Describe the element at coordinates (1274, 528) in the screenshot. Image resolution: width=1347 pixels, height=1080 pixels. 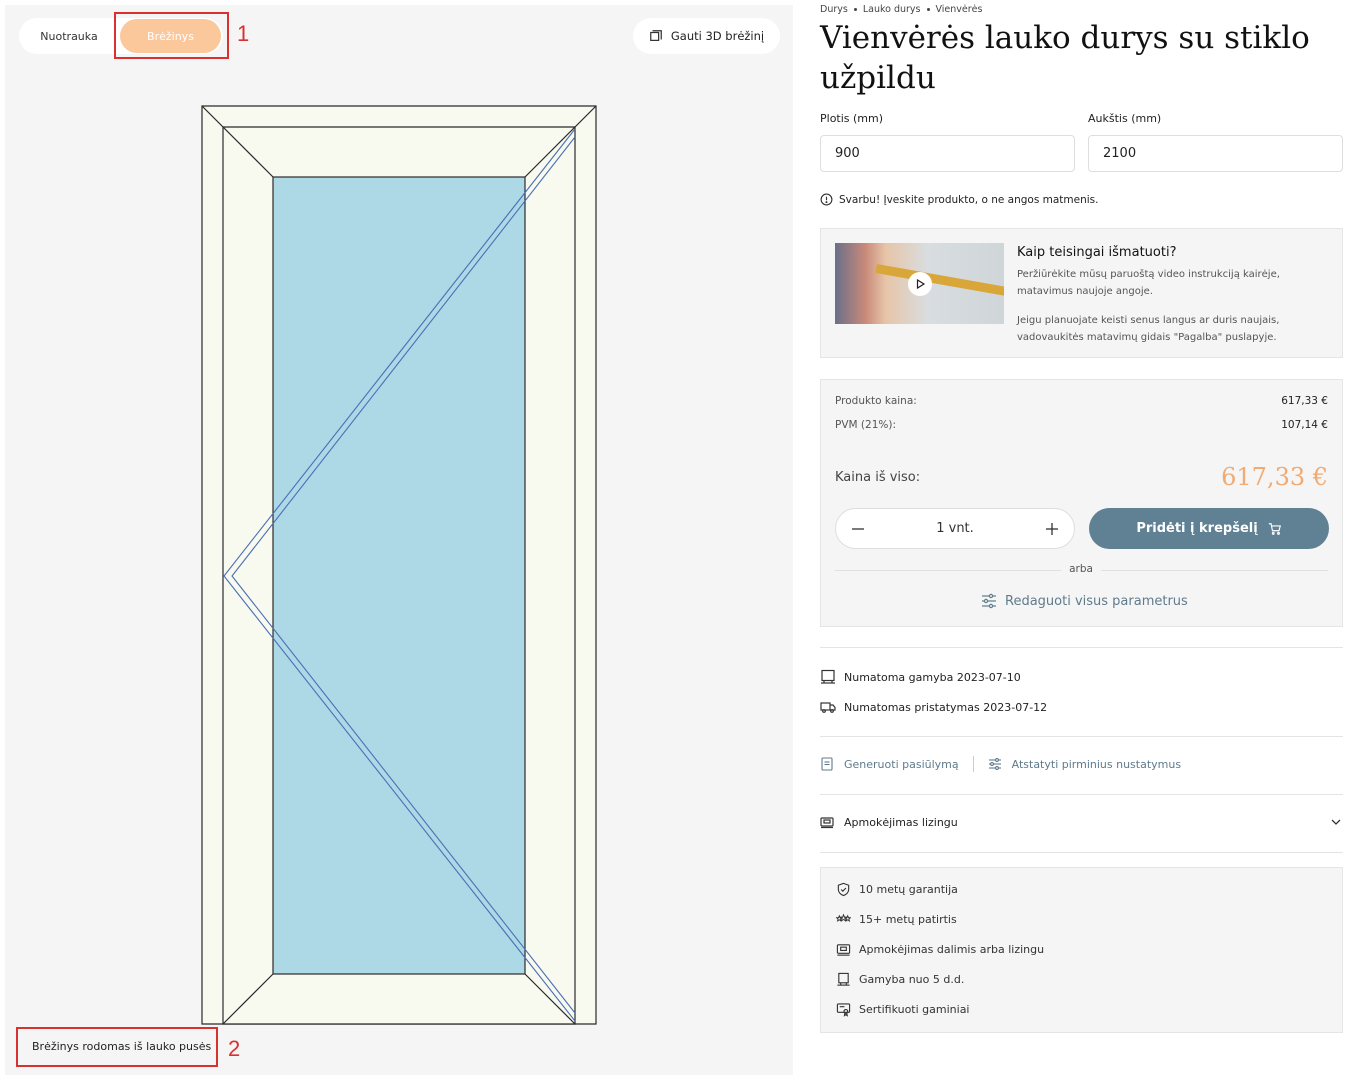
I see `cart-icon` at that location.